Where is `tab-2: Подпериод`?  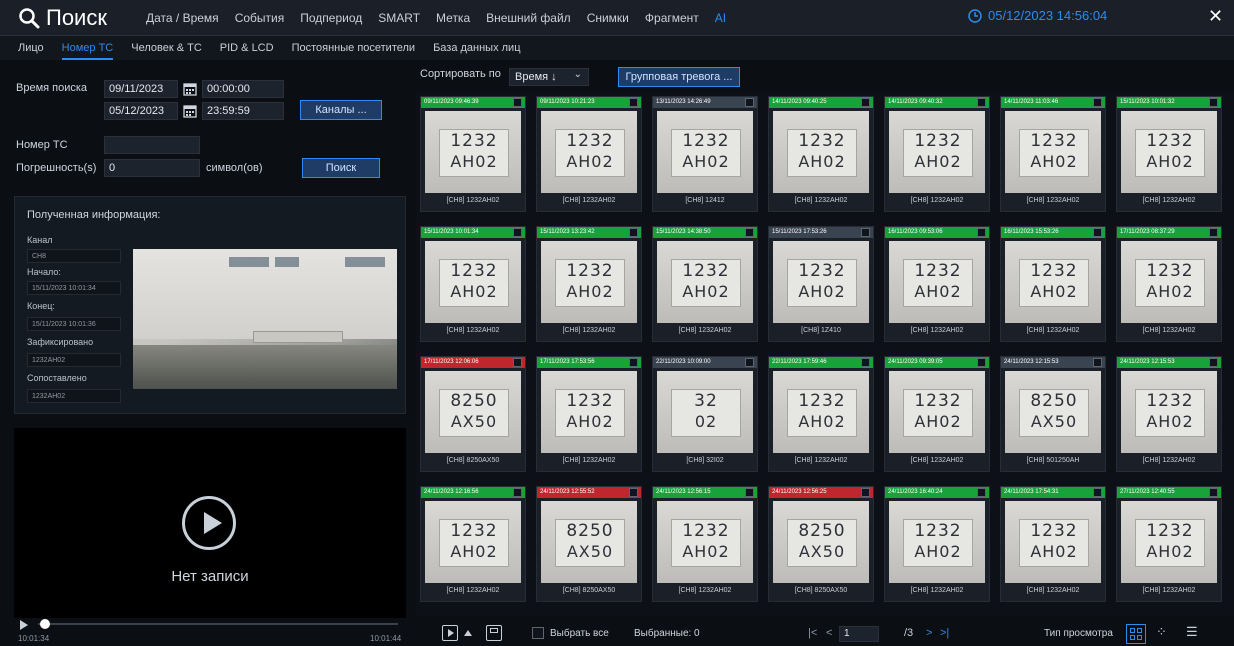 tab-2: Подпериод is located at coordinates (331, 18).